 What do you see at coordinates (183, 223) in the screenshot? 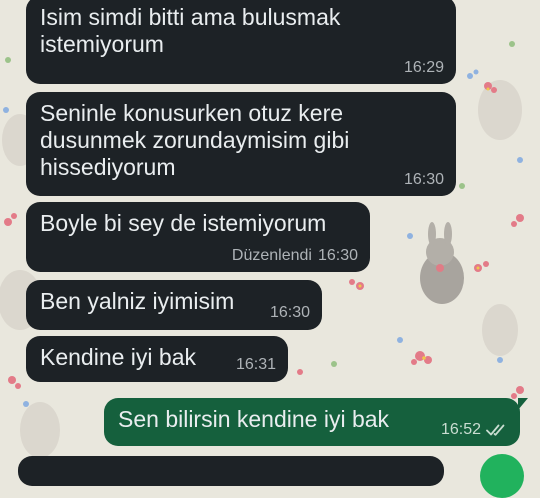
I see `message-text: Boyle bi sey de istemiyorum` at bounding box center [183, 223].